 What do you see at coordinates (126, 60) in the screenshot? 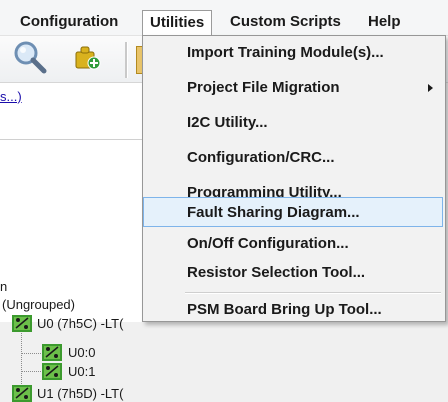
I see `toolbar-separator` at bounding box center [126, 60].